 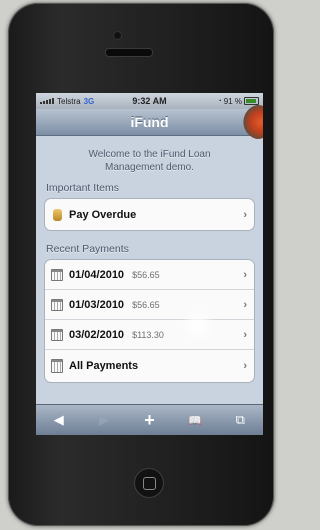 What do you see at coordinates (104, 366) in the screenshot?
I see `all-payments-label: All Payments` at bounding box center [104, 366].